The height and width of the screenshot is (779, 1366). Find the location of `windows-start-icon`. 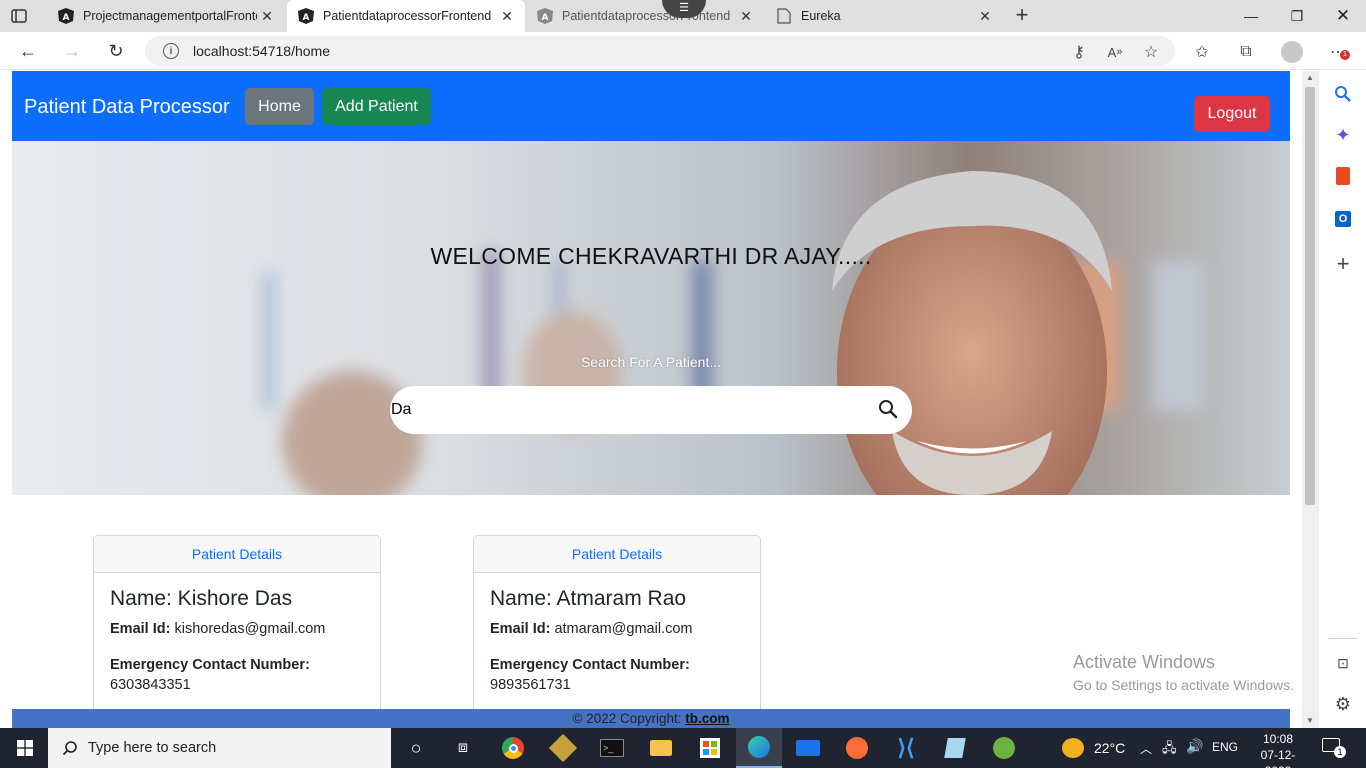

windows-start-icon is located at coordinates (25, 748).